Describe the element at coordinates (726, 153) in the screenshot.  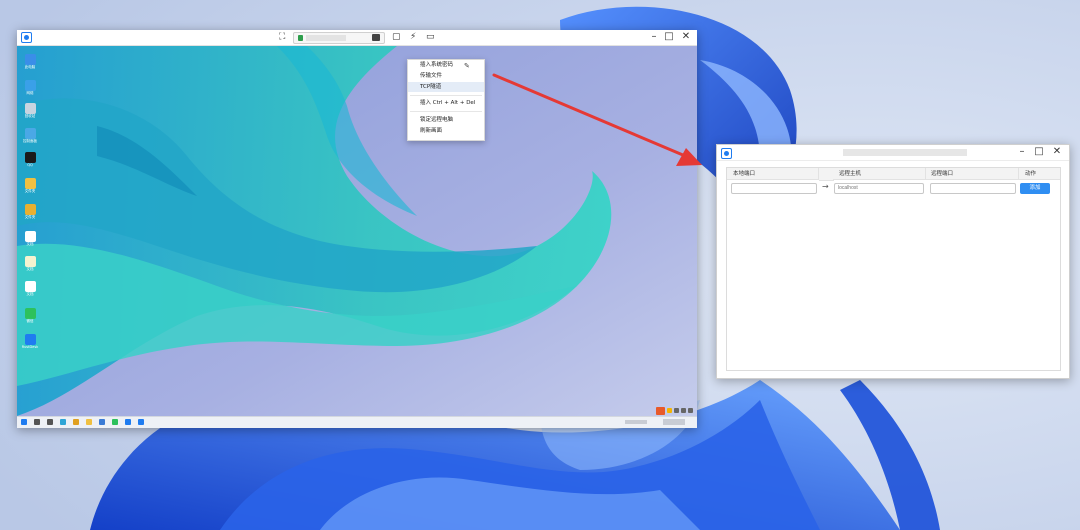
I see `rustdesk-app-icon` at that location.